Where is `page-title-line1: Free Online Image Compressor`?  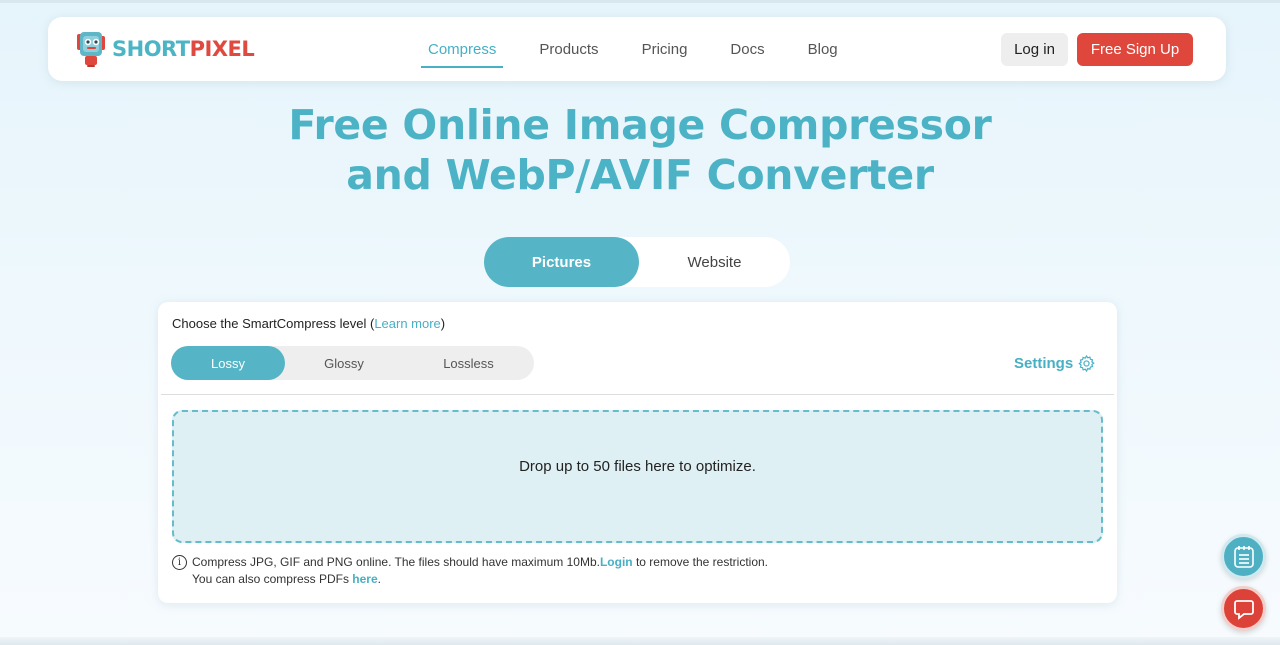
page-title-line1: Free Online Image Compressor is located at coordinates (640, 125).